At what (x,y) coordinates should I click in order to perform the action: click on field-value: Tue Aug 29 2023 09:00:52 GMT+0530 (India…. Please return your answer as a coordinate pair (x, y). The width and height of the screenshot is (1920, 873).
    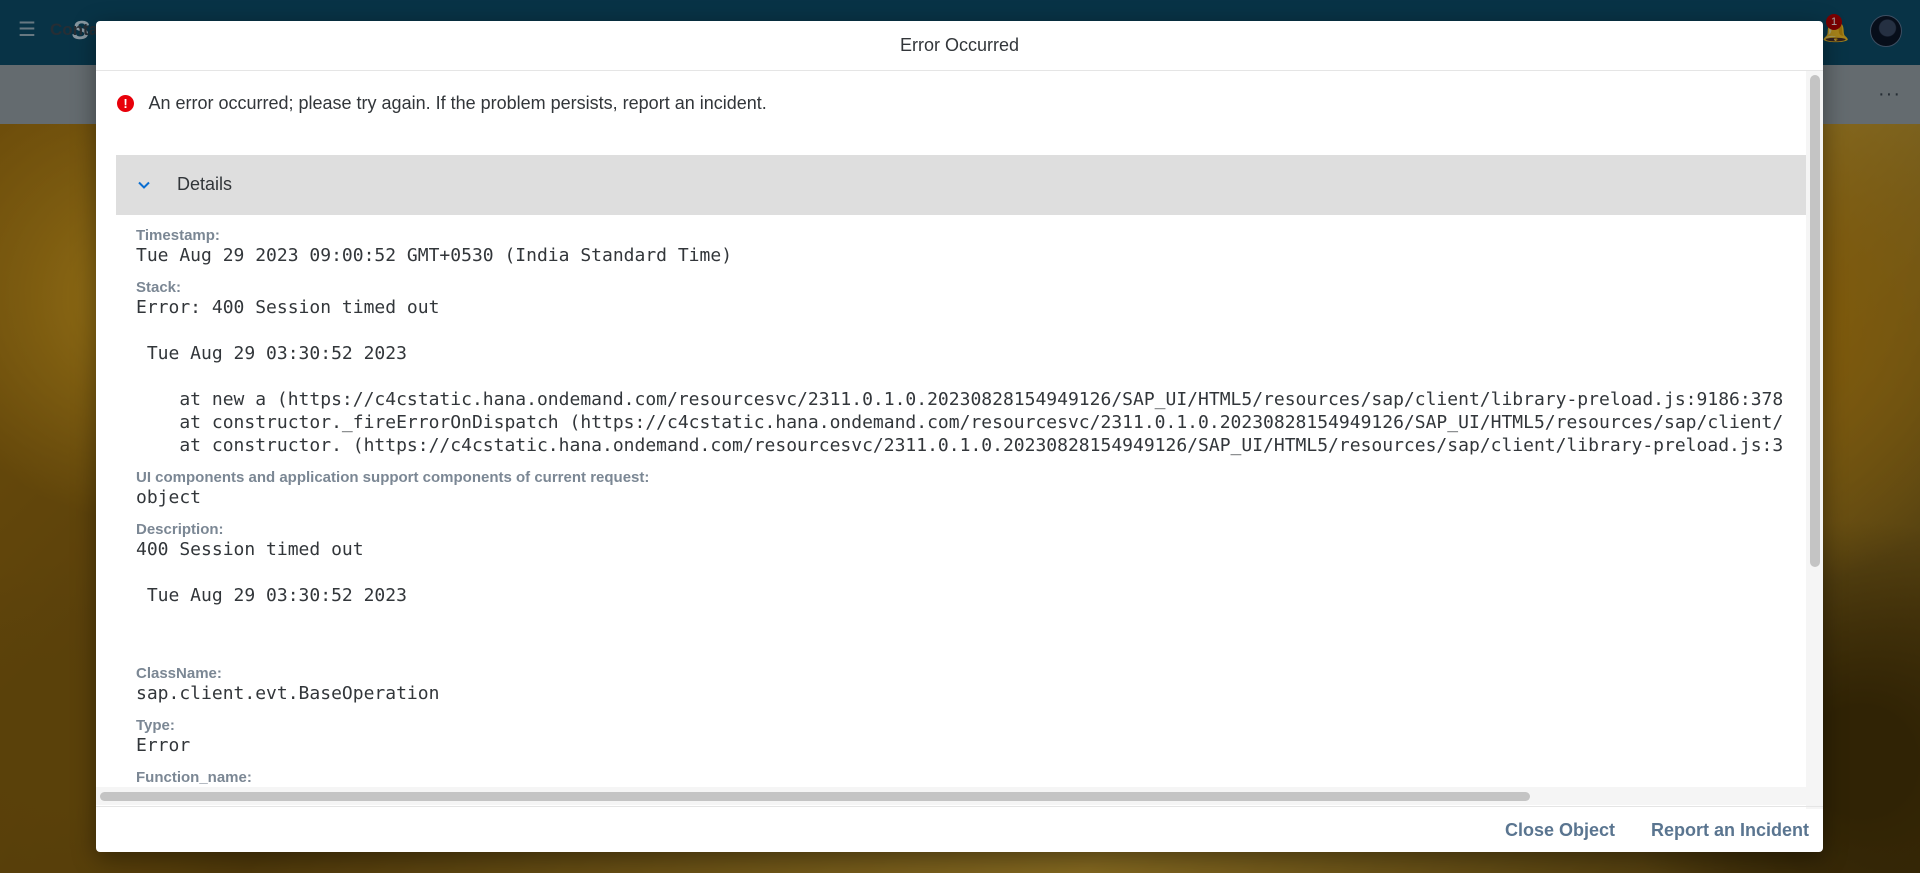
    Looking at the image, I should click on (434, 255).